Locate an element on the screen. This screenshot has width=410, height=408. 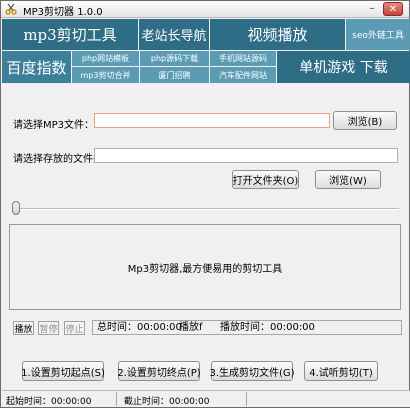
mp3-file-input is located at coordinates (212, 120).